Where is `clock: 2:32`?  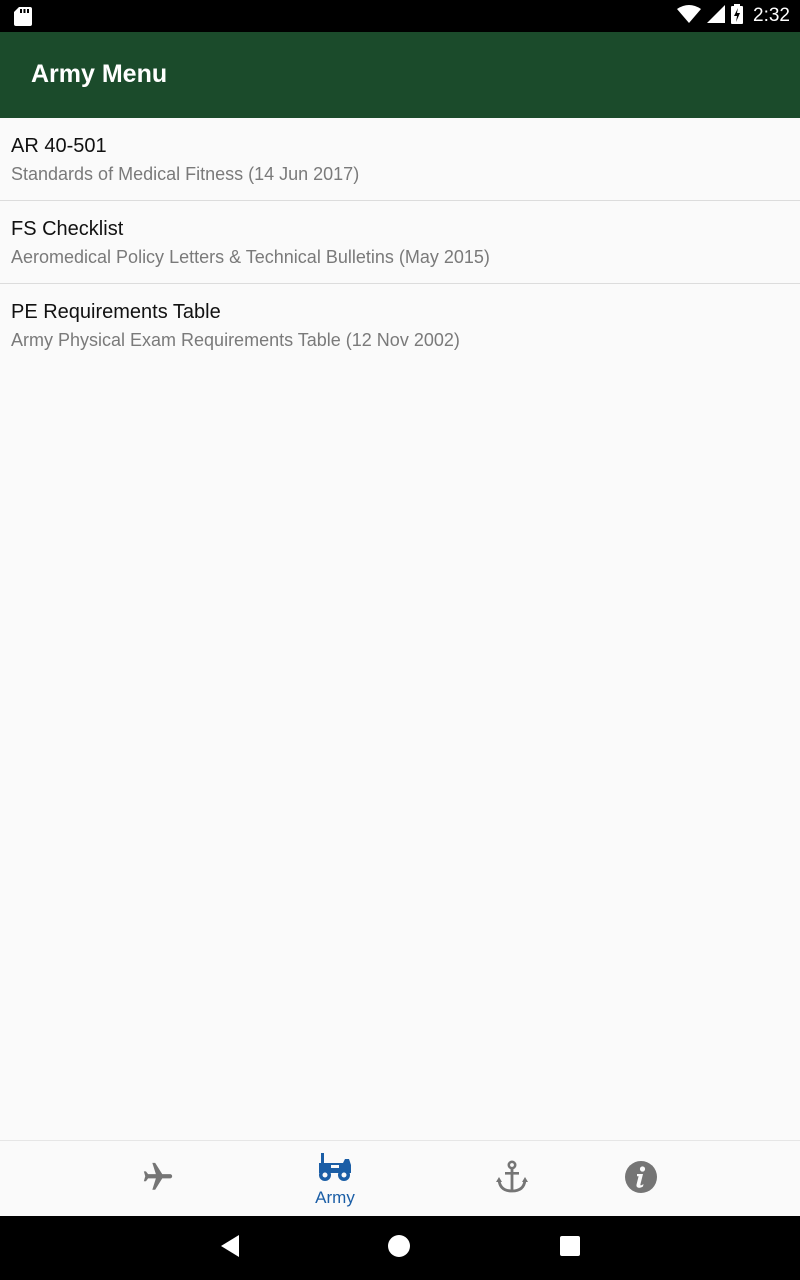 clock: 2:32 is located at coordinates (771, 15).